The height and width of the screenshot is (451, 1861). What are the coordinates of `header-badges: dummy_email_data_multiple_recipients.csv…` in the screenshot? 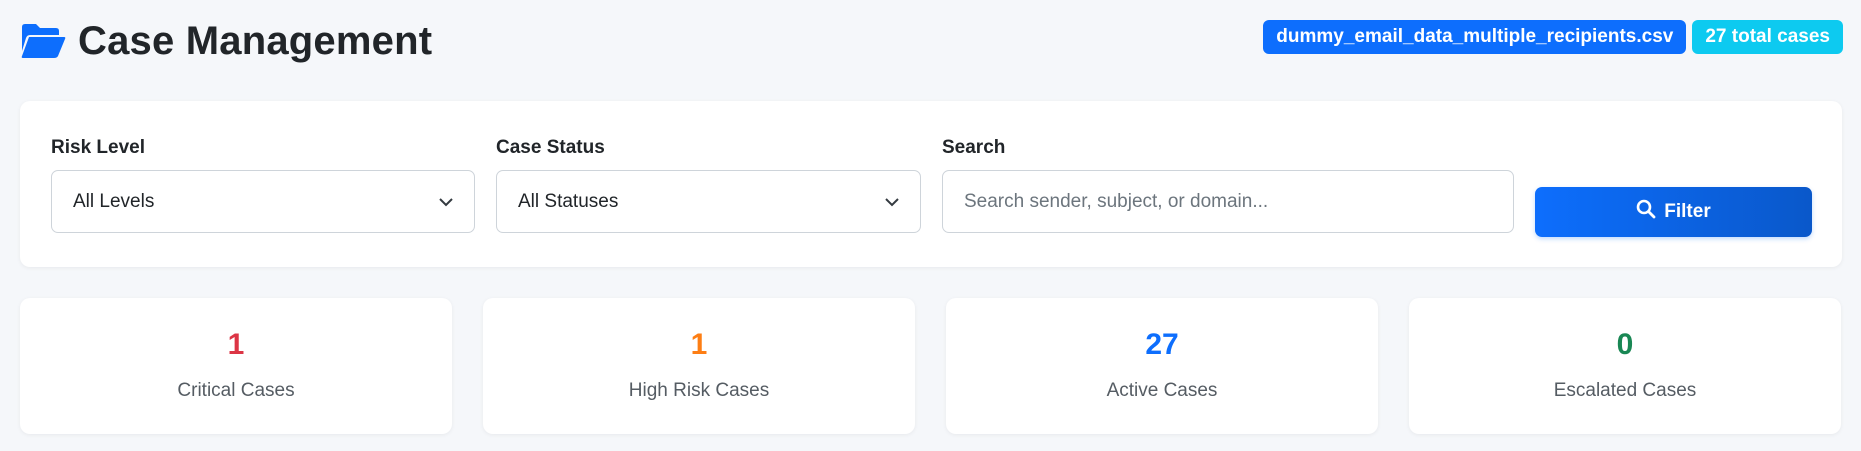 It's located at (1553, 37).